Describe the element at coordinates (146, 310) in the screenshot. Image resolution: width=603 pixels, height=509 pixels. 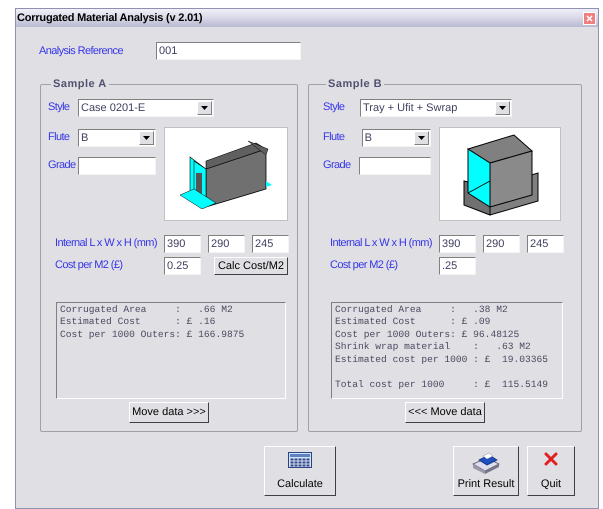
I see `result-line: Corrugated Area : .66 M2` at that location.